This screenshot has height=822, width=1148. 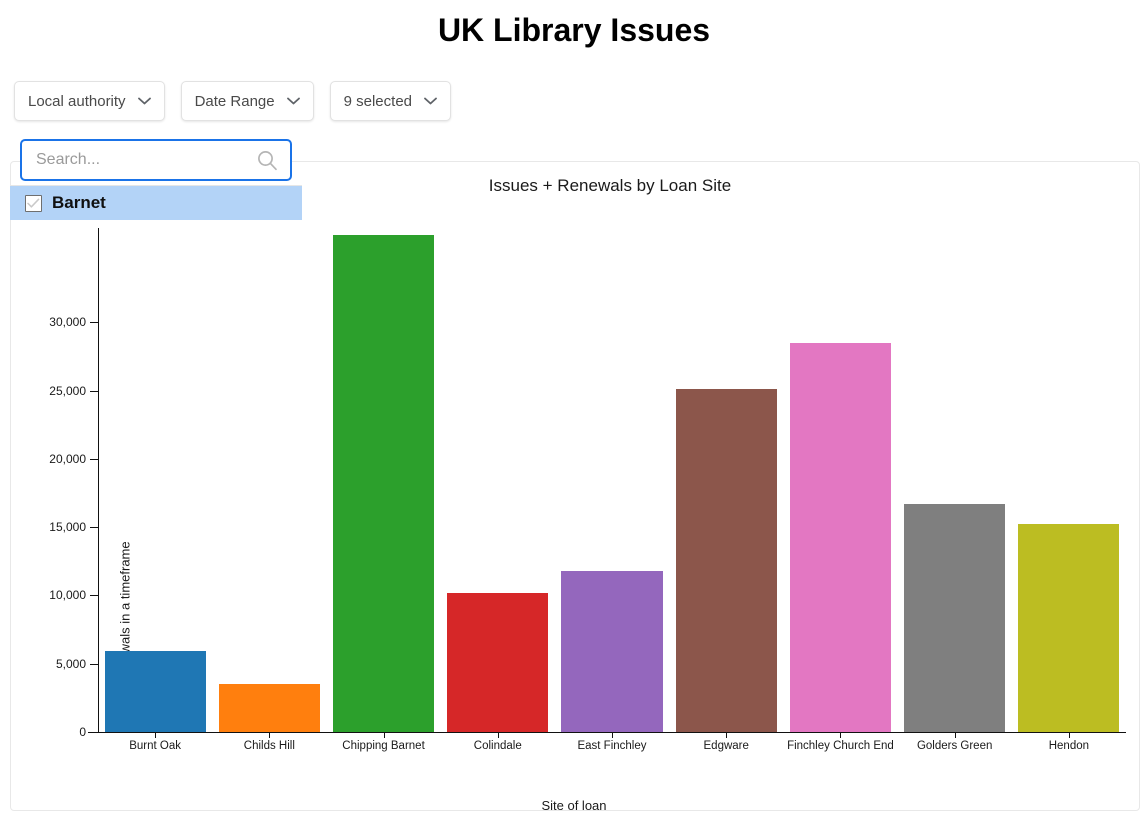 I want to click on bar-childs-hill, so click(x=269, y=708).